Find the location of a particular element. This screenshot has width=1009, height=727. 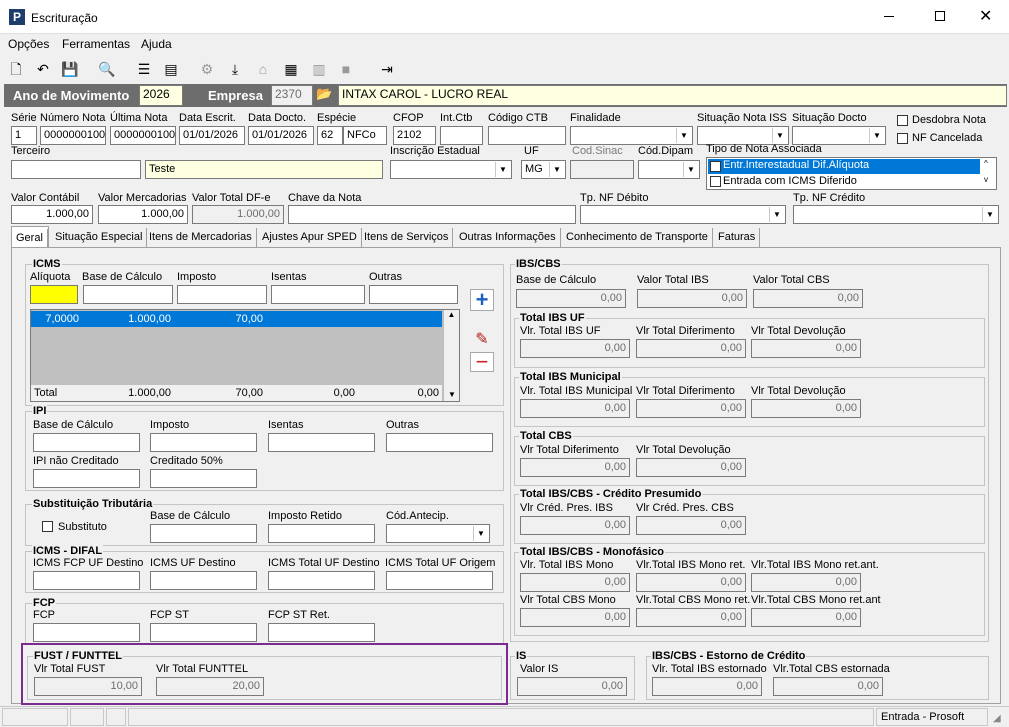

ibs-mun-dif-field: 0,00 is located at coordinates (691, 408).